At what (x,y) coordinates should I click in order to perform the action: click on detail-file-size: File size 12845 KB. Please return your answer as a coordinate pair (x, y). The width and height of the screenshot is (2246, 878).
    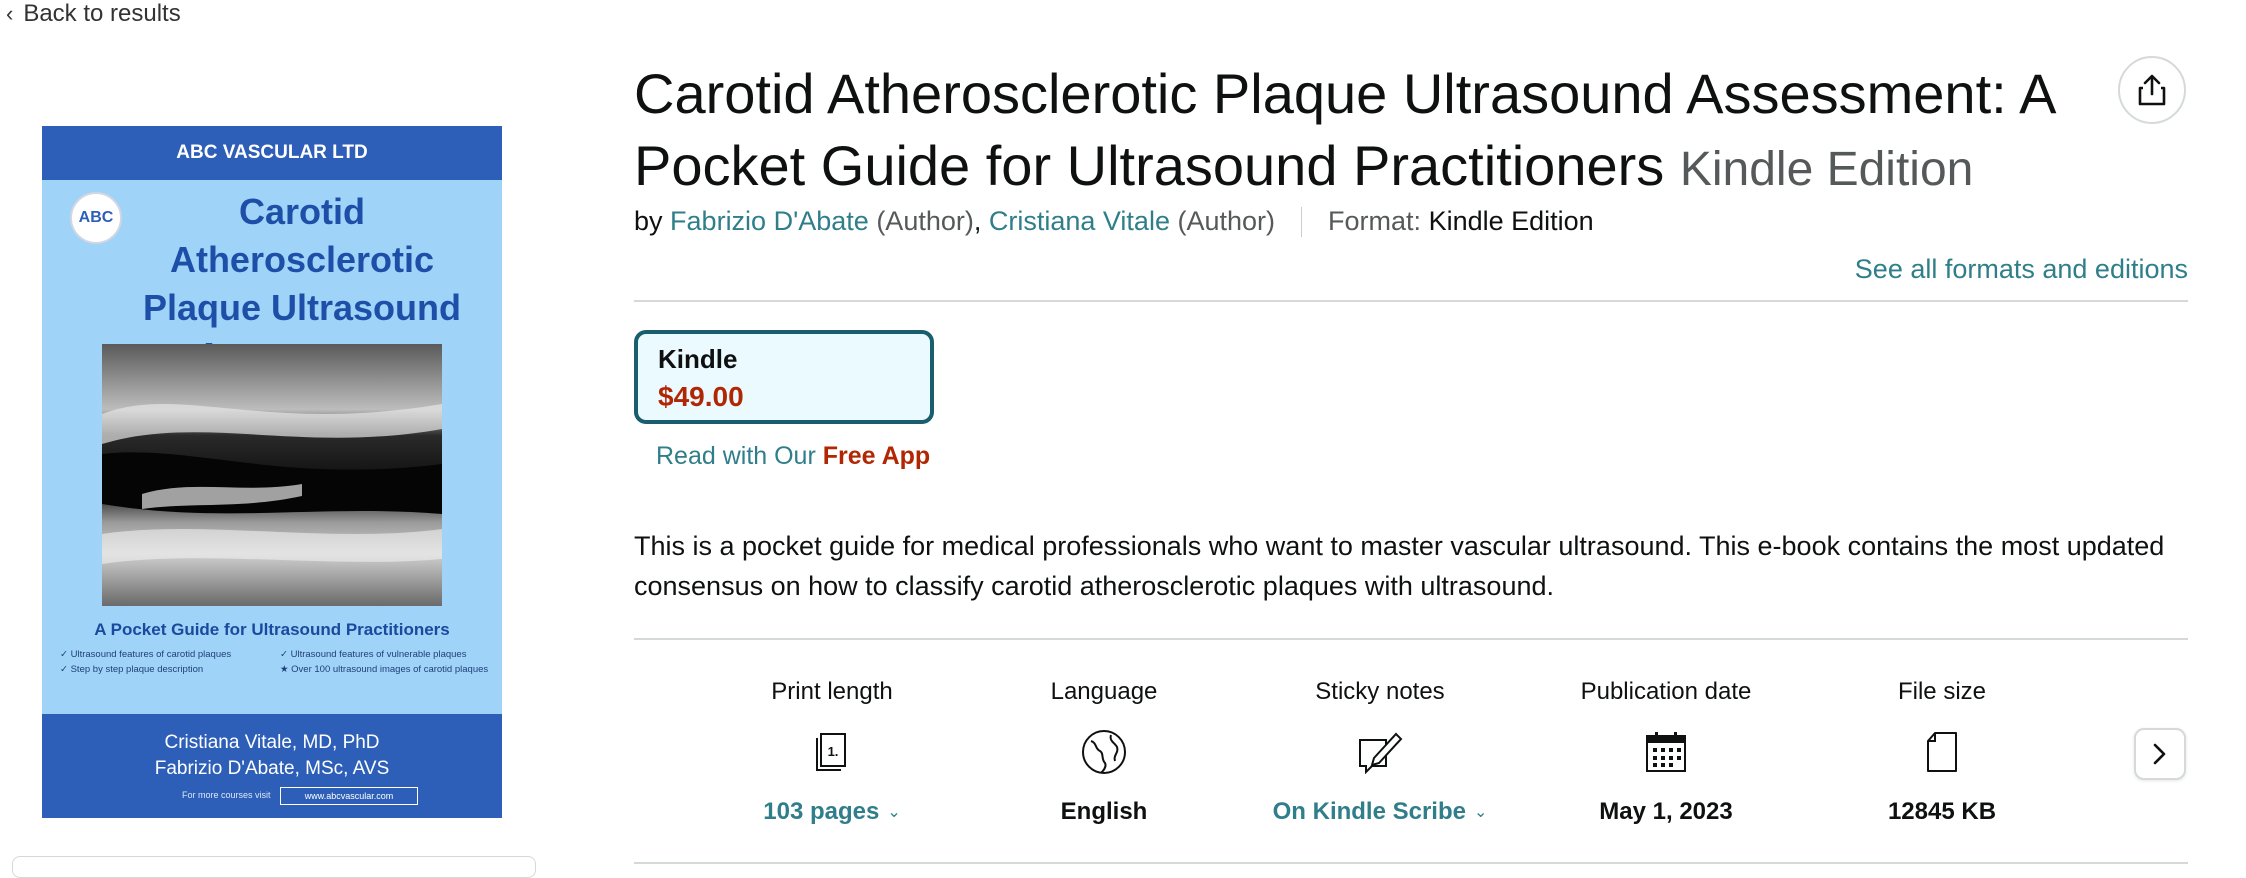
    Looking at the image, I should click on (1942, 752).